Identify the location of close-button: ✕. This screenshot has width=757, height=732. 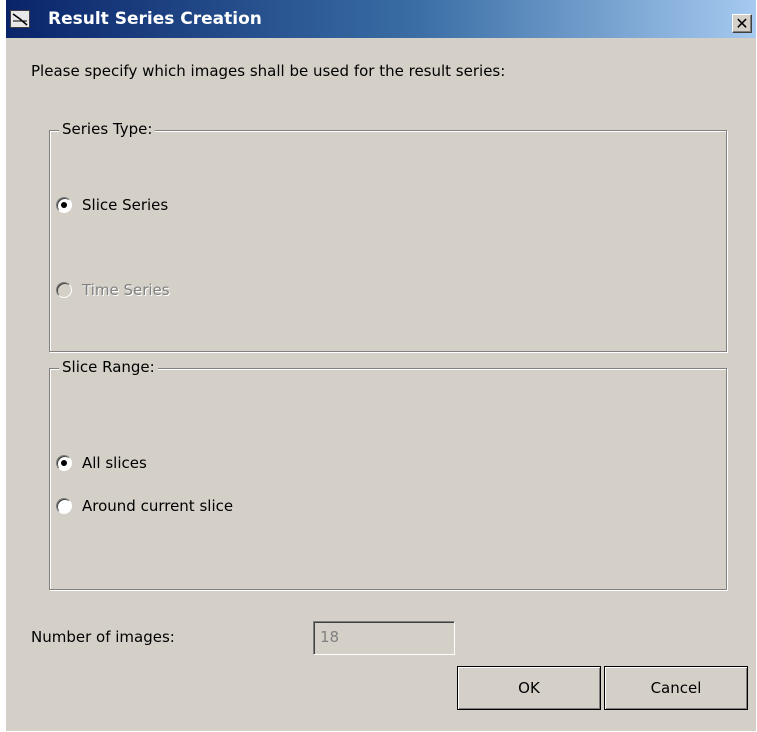
(742, 23).